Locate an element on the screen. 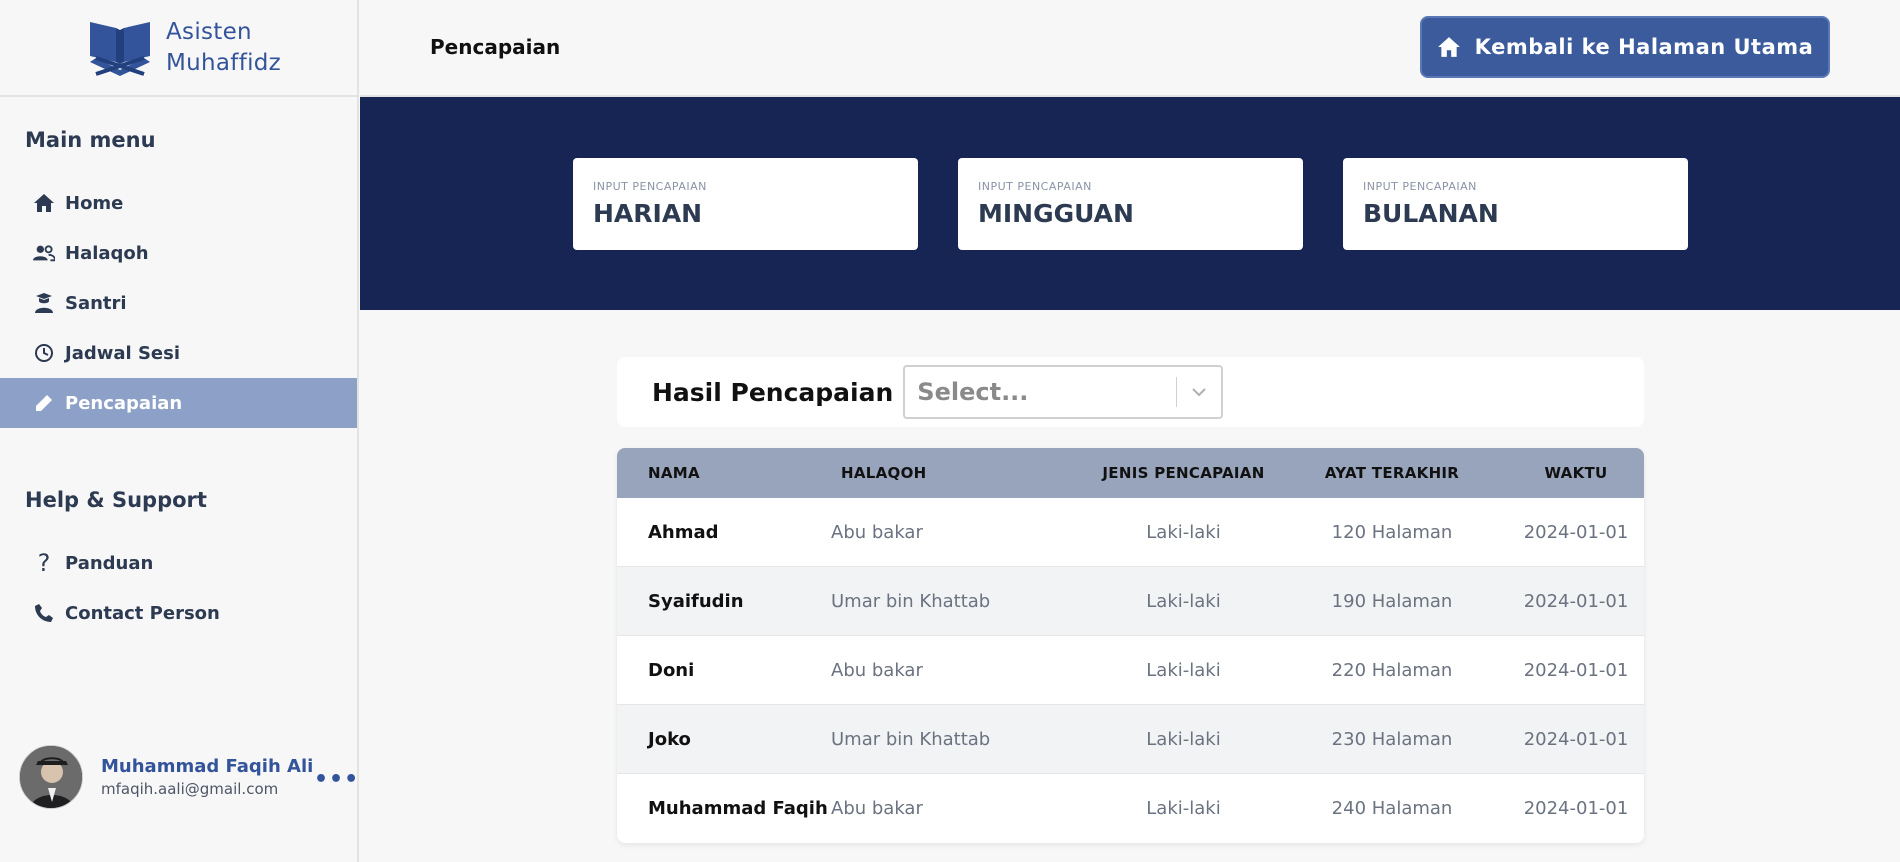 This screenshot has width=1900, height=862. user-name: Muhammad Faqih Ali is located at coordinates (207, 766).